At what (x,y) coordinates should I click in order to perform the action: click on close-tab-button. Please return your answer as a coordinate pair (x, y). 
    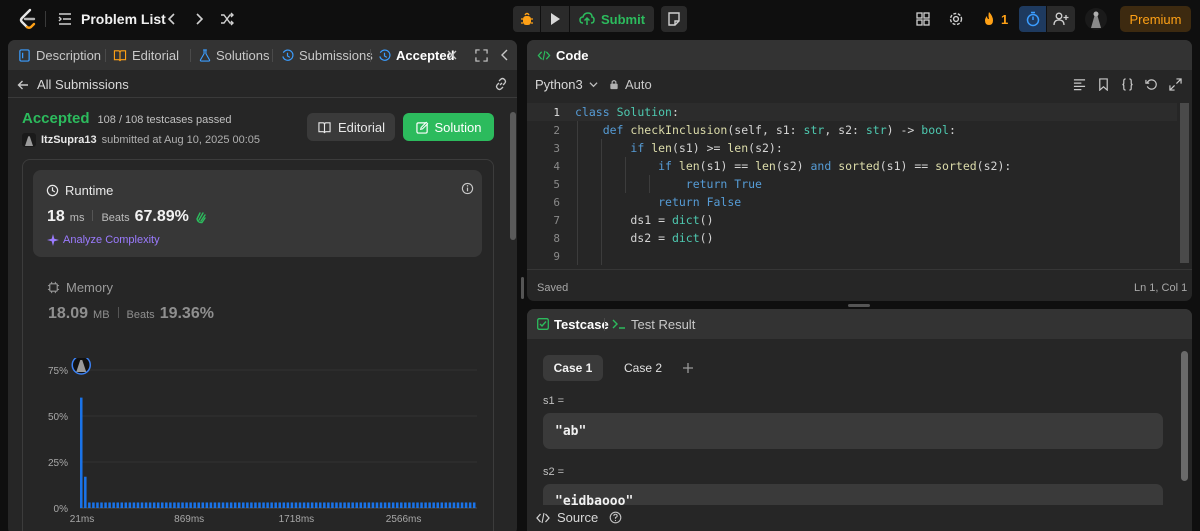
    Looking at the image, I should click on (452, 55).